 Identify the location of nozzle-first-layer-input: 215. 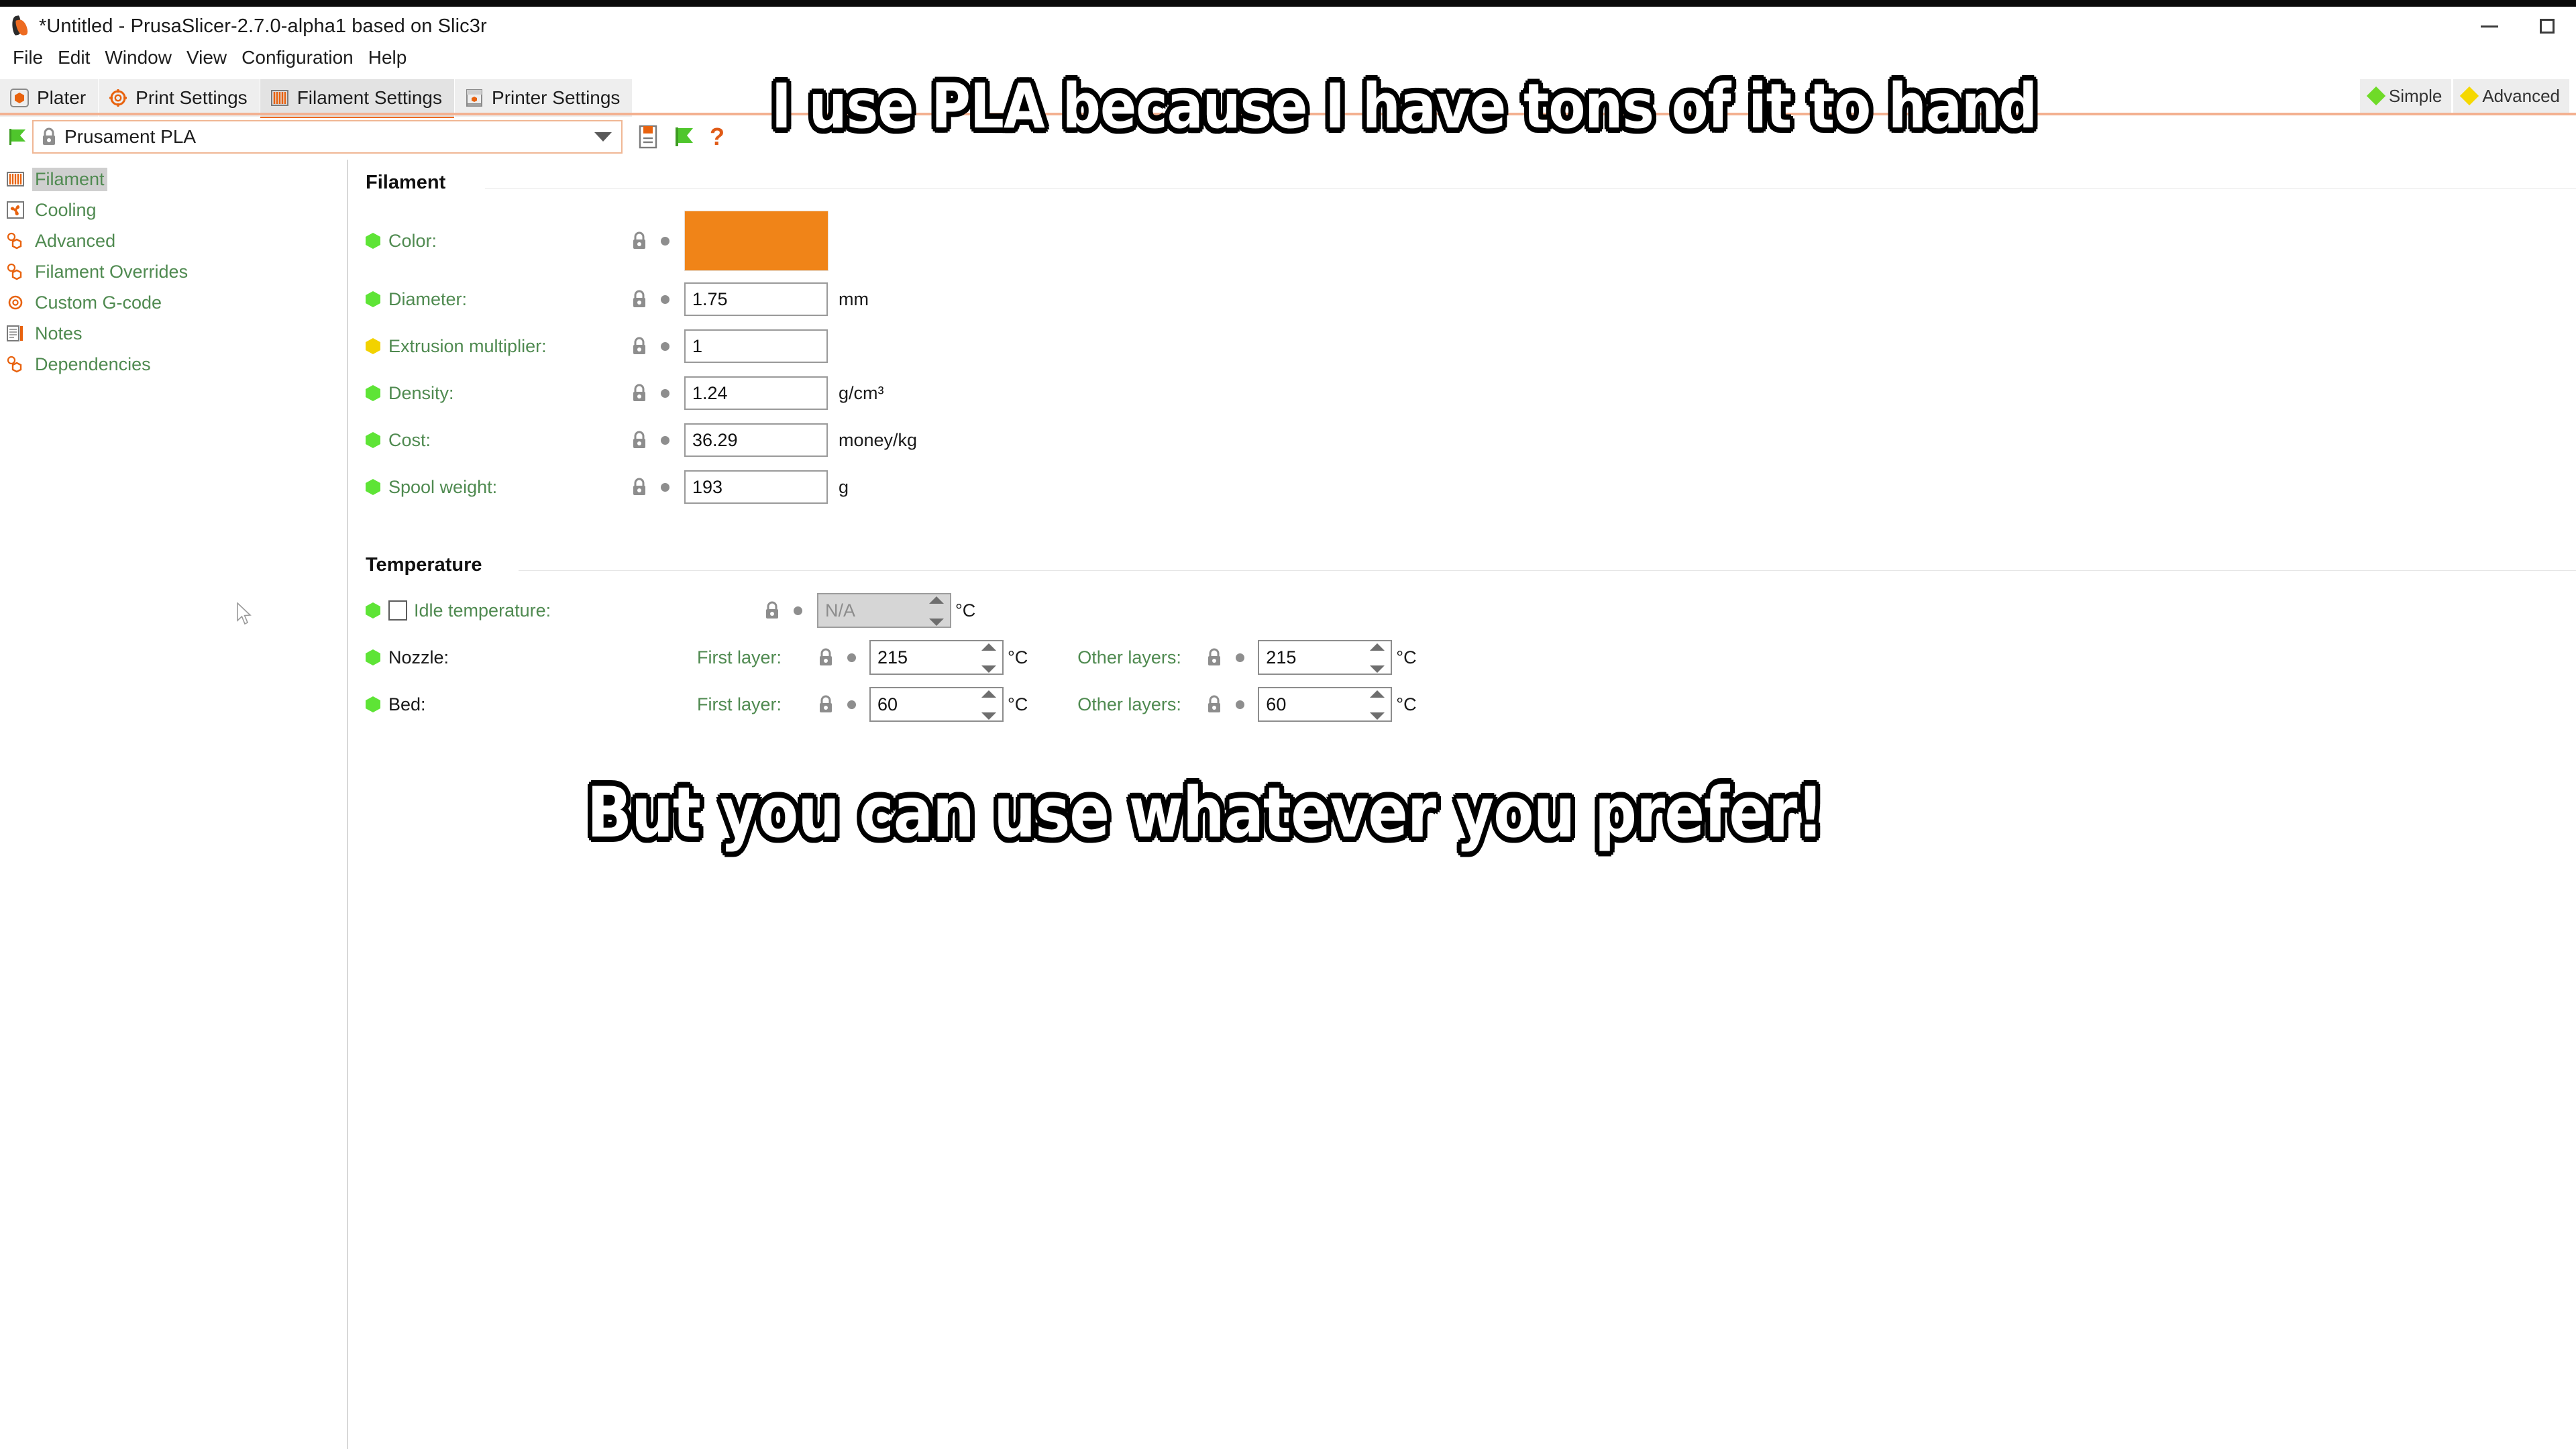
(936, 657).